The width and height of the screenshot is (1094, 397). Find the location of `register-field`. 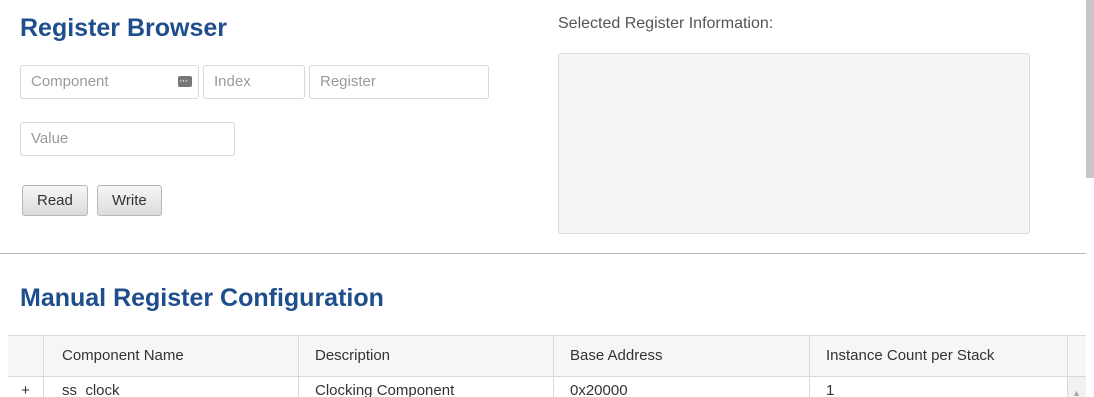

register-field is located at coordinates (399, 82).